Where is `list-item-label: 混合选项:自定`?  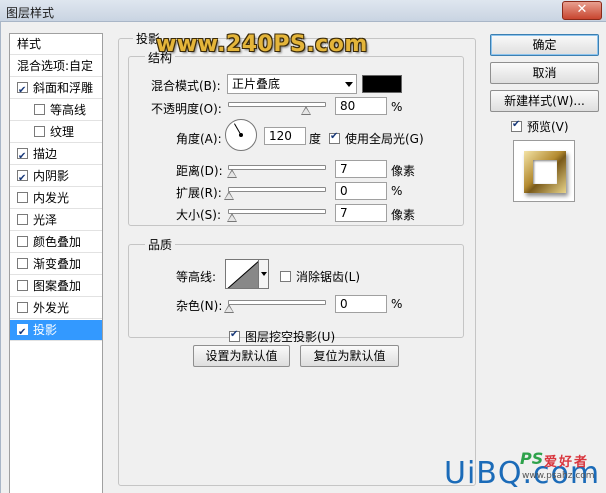
list-item-label: 混合选项:自定 is located at coordinates (55, 66).